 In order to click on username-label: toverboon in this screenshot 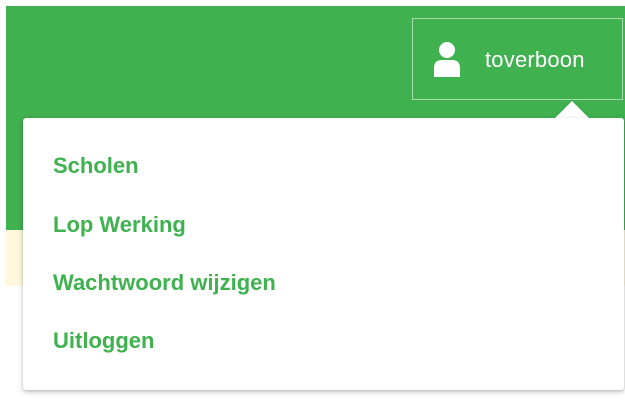, I will do `click(535, 59)`.